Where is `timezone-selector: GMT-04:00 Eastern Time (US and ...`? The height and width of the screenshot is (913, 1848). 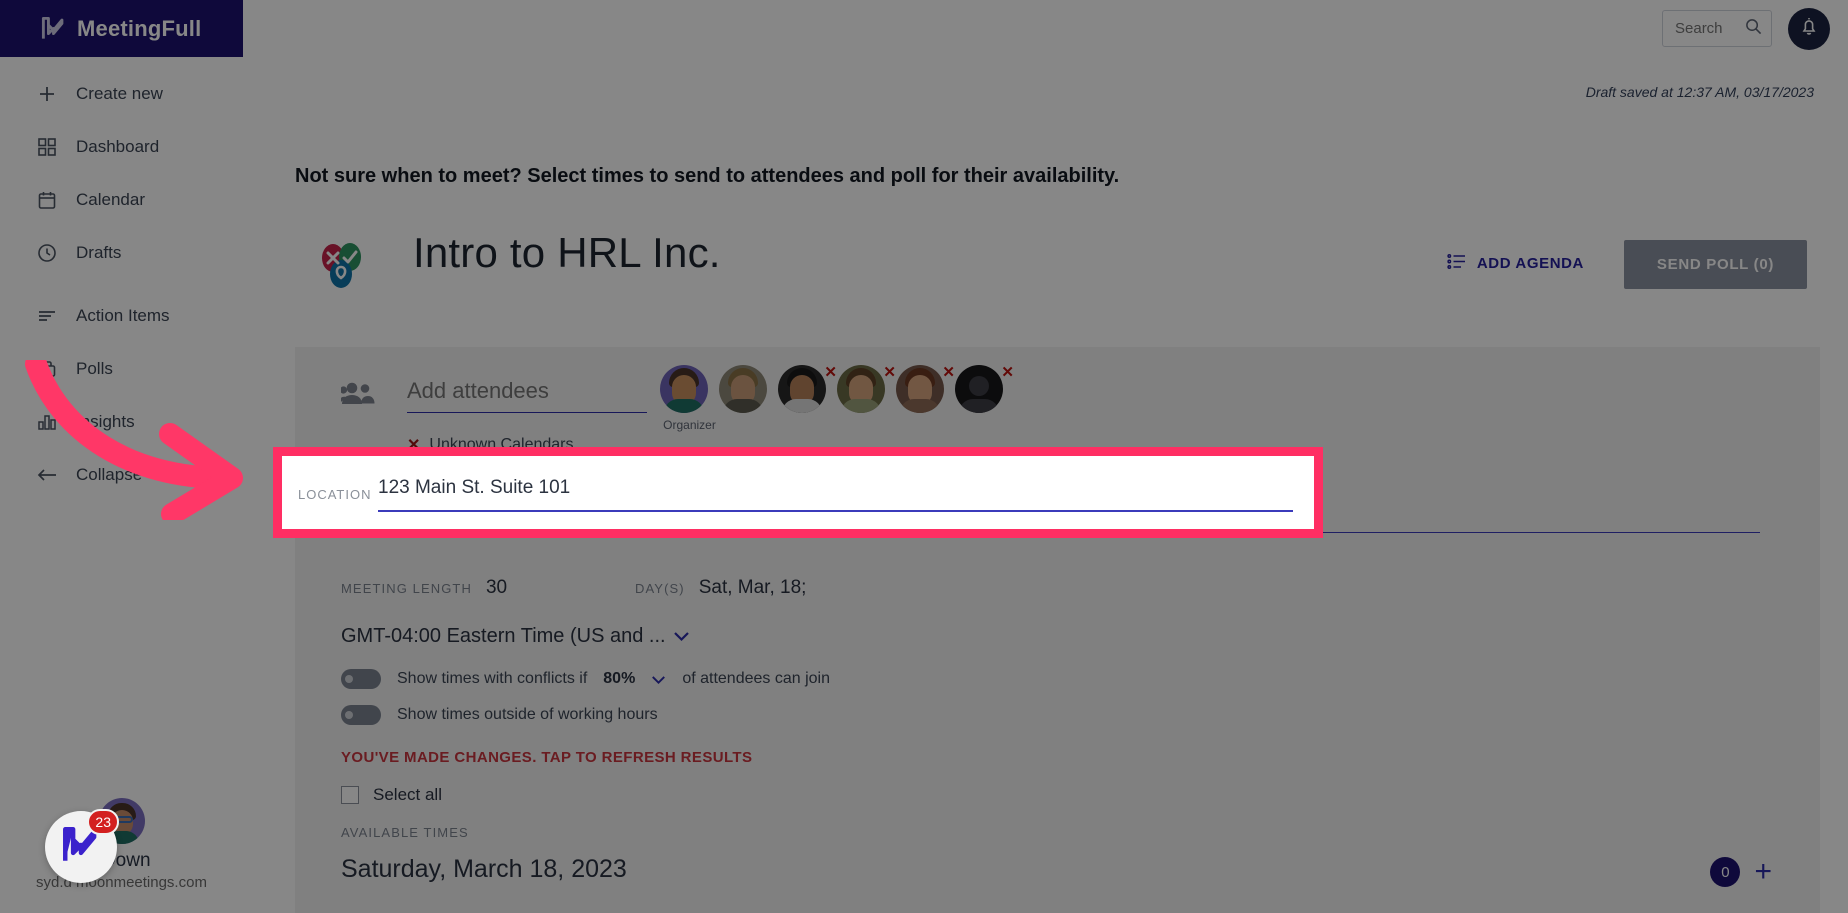
timezone-selector: GMT-04:00 Eastern Time (US and ... is located at coordinates (515, 636).